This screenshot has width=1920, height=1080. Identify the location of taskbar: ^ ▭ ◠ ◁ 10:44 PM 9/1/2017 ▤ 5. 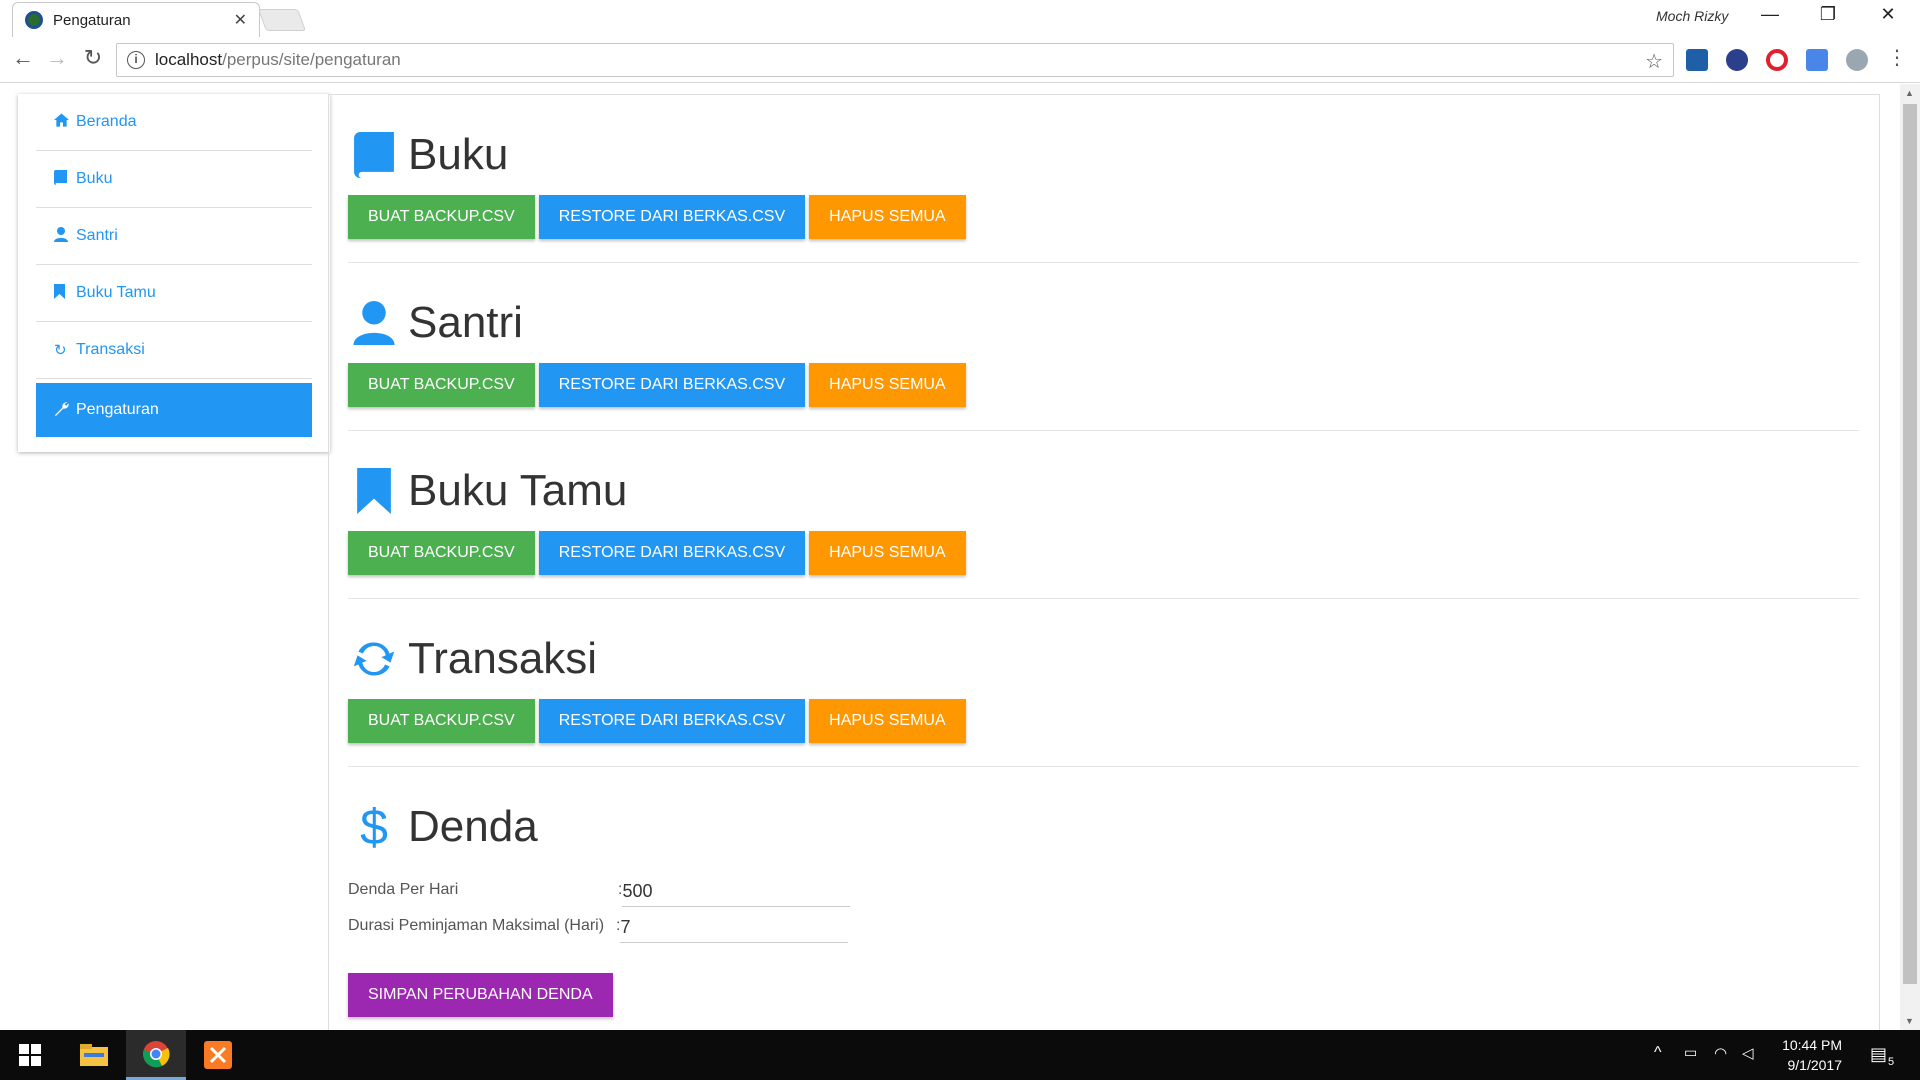
(960, 1055).